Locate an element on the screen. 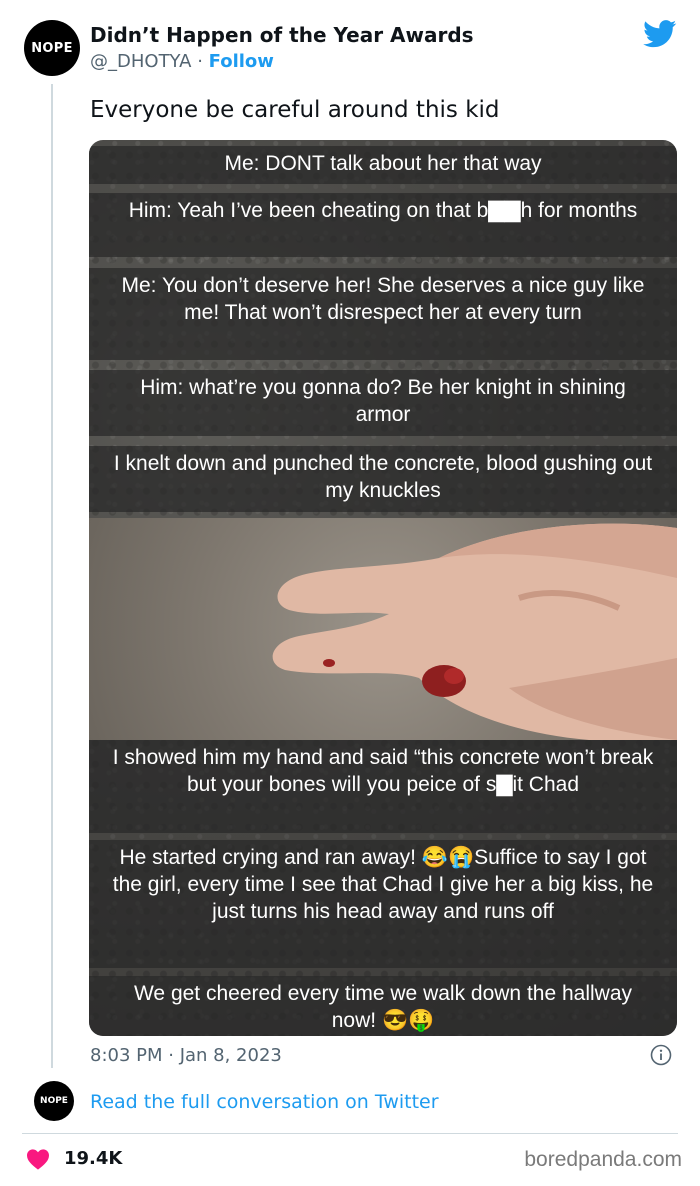 This screenshot has height=1186, width=700. heart-icon is located at coordinates (38, 1159).